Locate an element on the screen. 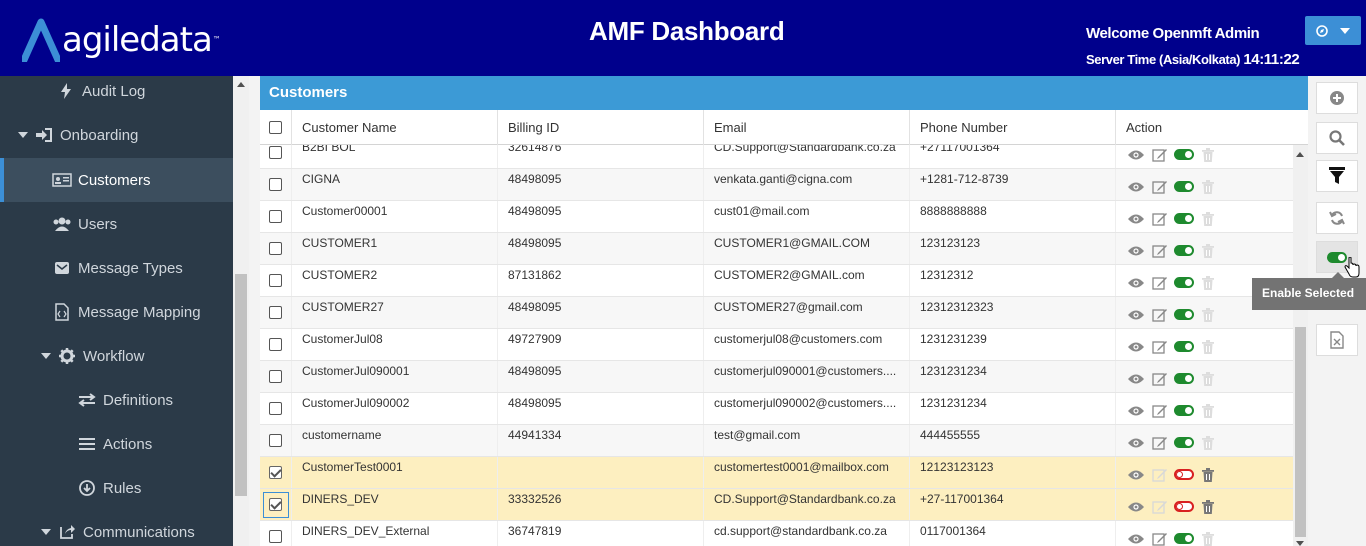 This screenshot has height=546, width=1366. sidebar-item-audit-log: Audit Log is located at coordinates (116, 94).